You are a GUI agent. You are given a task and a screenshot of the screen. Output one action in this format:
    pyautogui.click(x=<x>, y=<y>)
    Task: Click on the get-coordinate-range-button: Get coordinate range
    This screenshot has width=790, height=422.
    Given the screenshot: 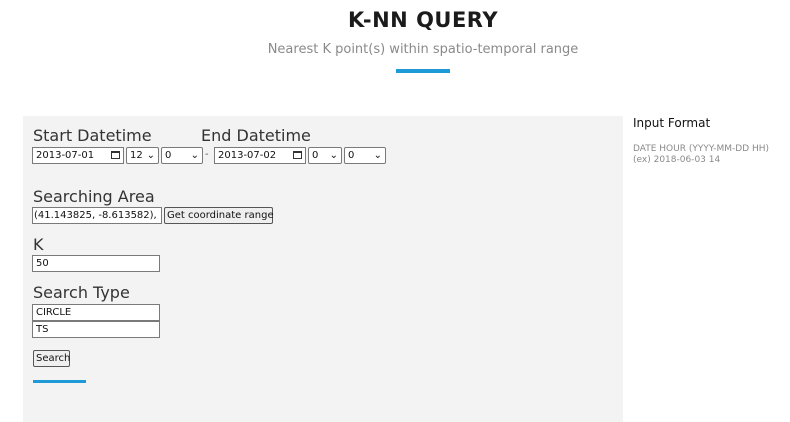 What is the action you would take?
    pyautogui.click(x=219, y=215)
    